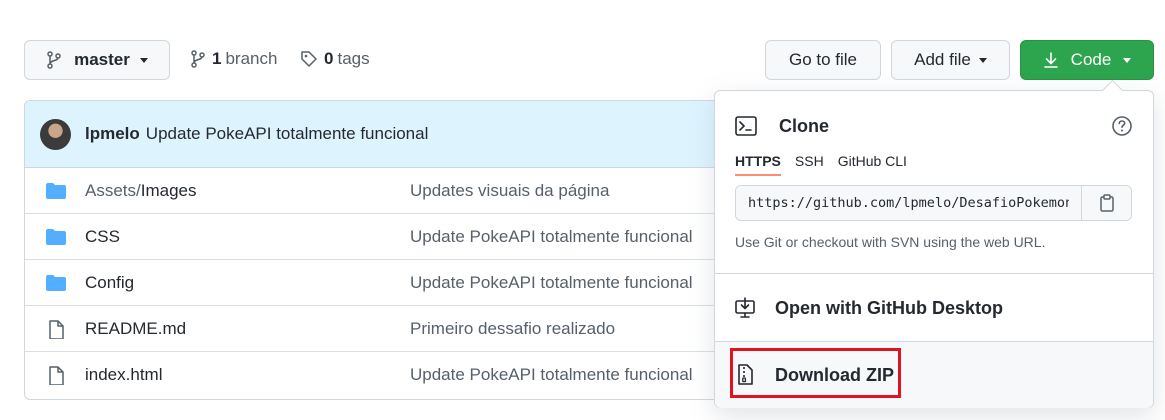 This screenshot has width=1165, height=420. I want to click on code-button: Code, so click(1087, 60).